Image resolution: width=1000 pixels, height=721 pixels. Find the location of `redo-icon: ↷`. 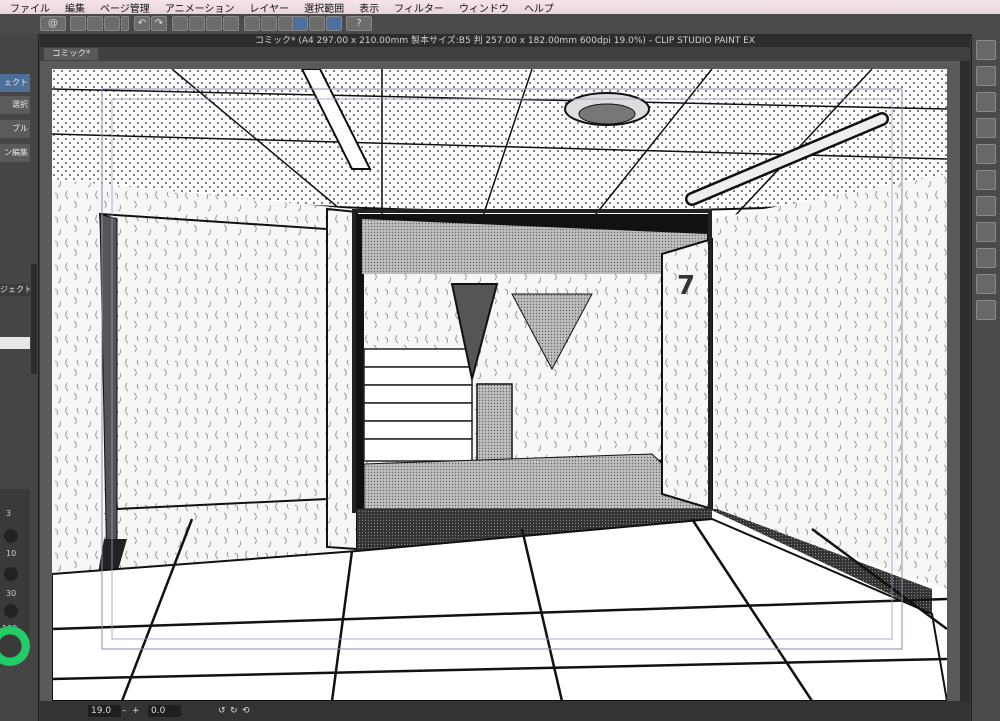

redo-icon: ↷ is located at coordinates (159, 23).